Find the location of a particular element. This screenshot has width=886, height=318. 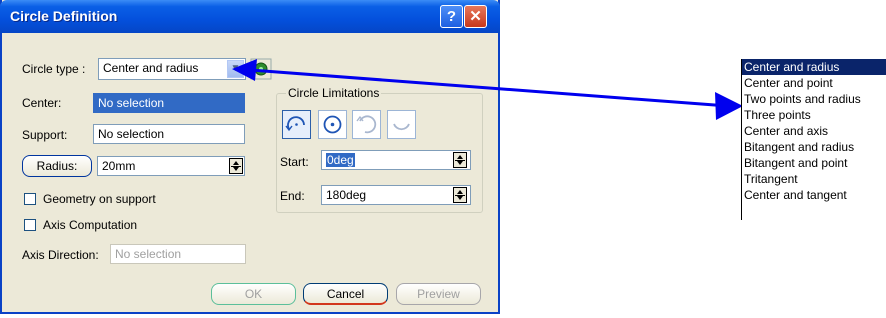

list-item: Center and radius is located at coordinates (814, 67).